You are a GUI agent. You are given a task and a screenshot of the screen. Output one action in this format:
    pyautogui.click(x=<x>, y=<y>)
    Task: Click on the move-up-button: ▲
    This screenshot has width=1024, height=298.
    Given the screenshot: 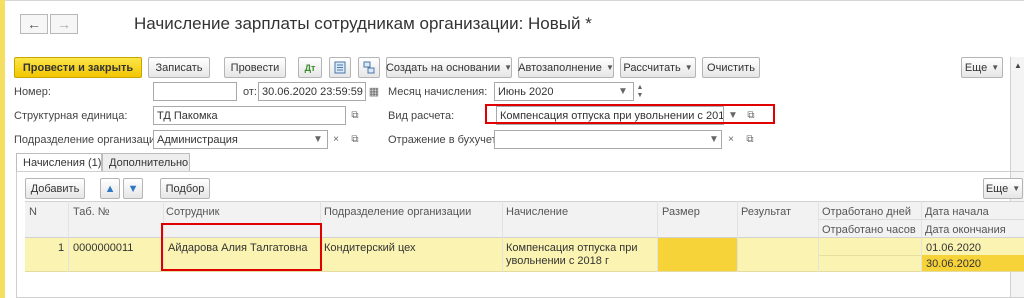 What is the action you would take?
    pyautogui.click(x=110, y=188)
    